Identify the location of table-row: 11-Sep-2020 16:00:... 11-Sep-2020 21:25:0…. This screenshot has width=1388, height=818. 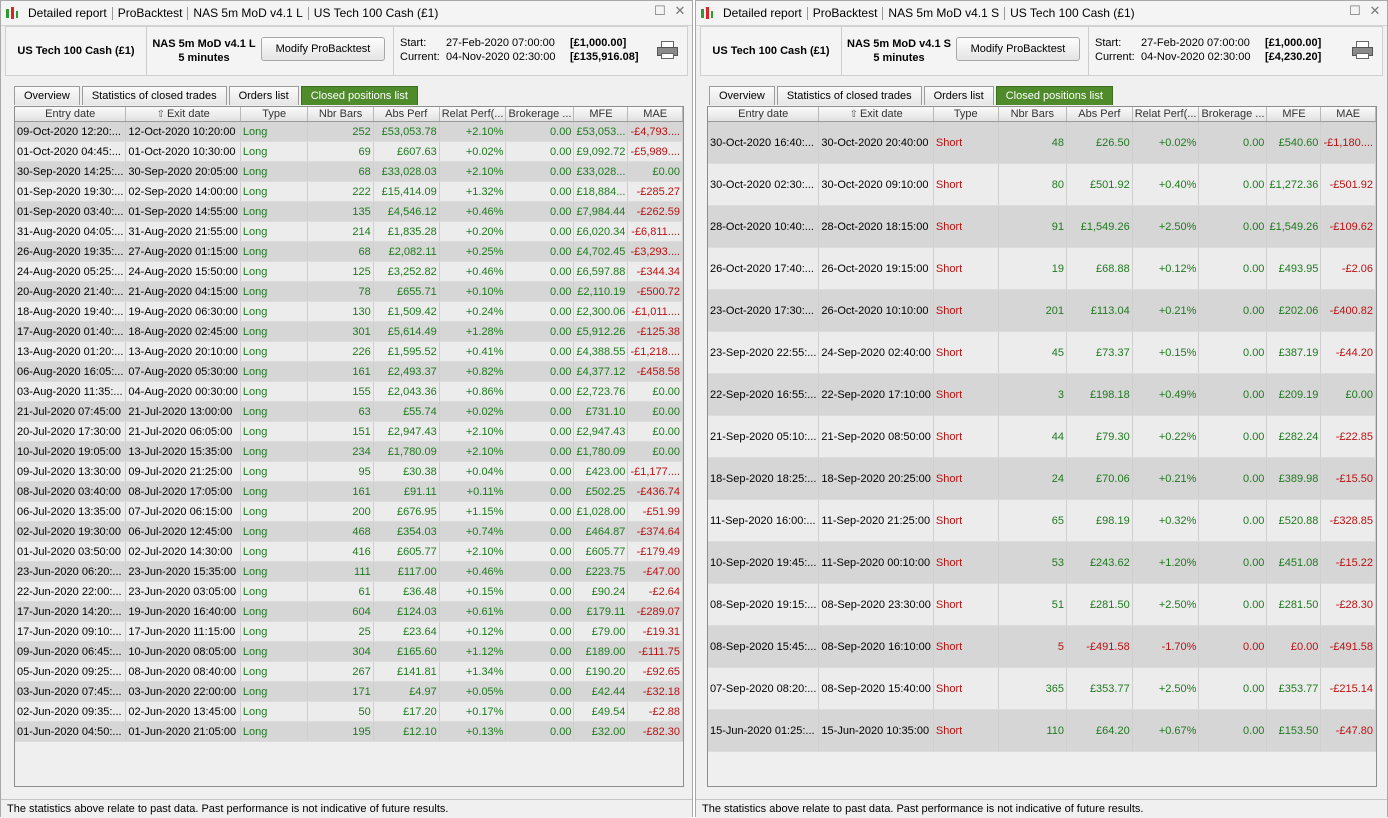
(1042, 520).